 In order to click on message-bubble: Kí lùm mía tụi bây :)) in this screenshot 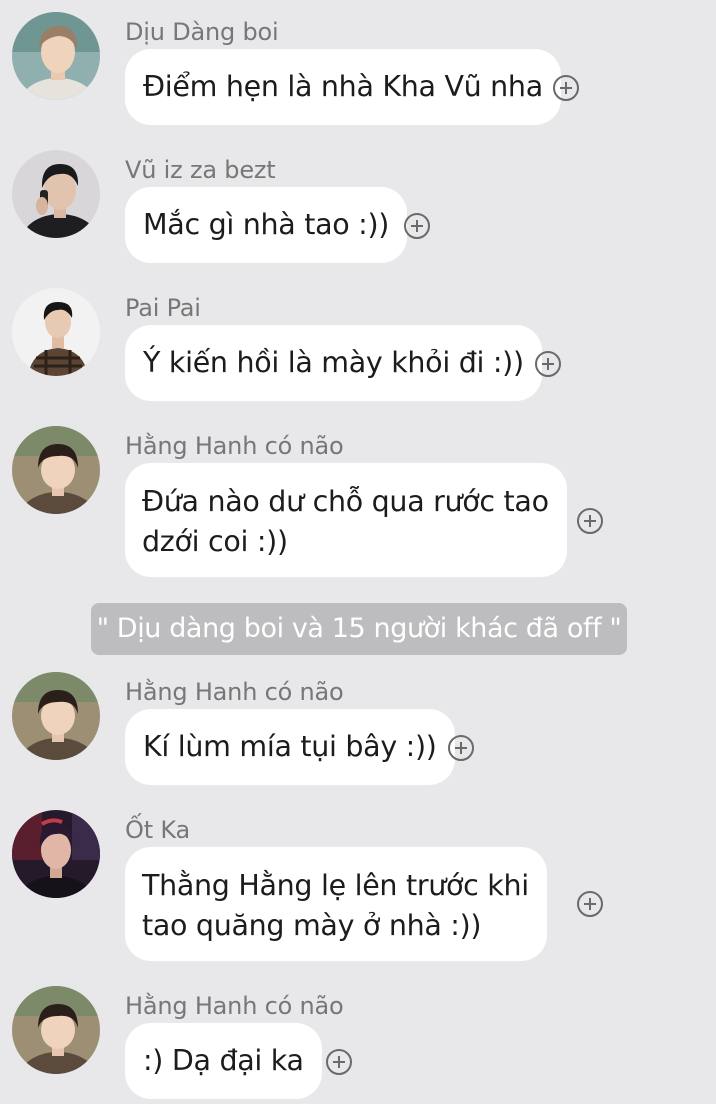, I will do `click(290, 747)`.